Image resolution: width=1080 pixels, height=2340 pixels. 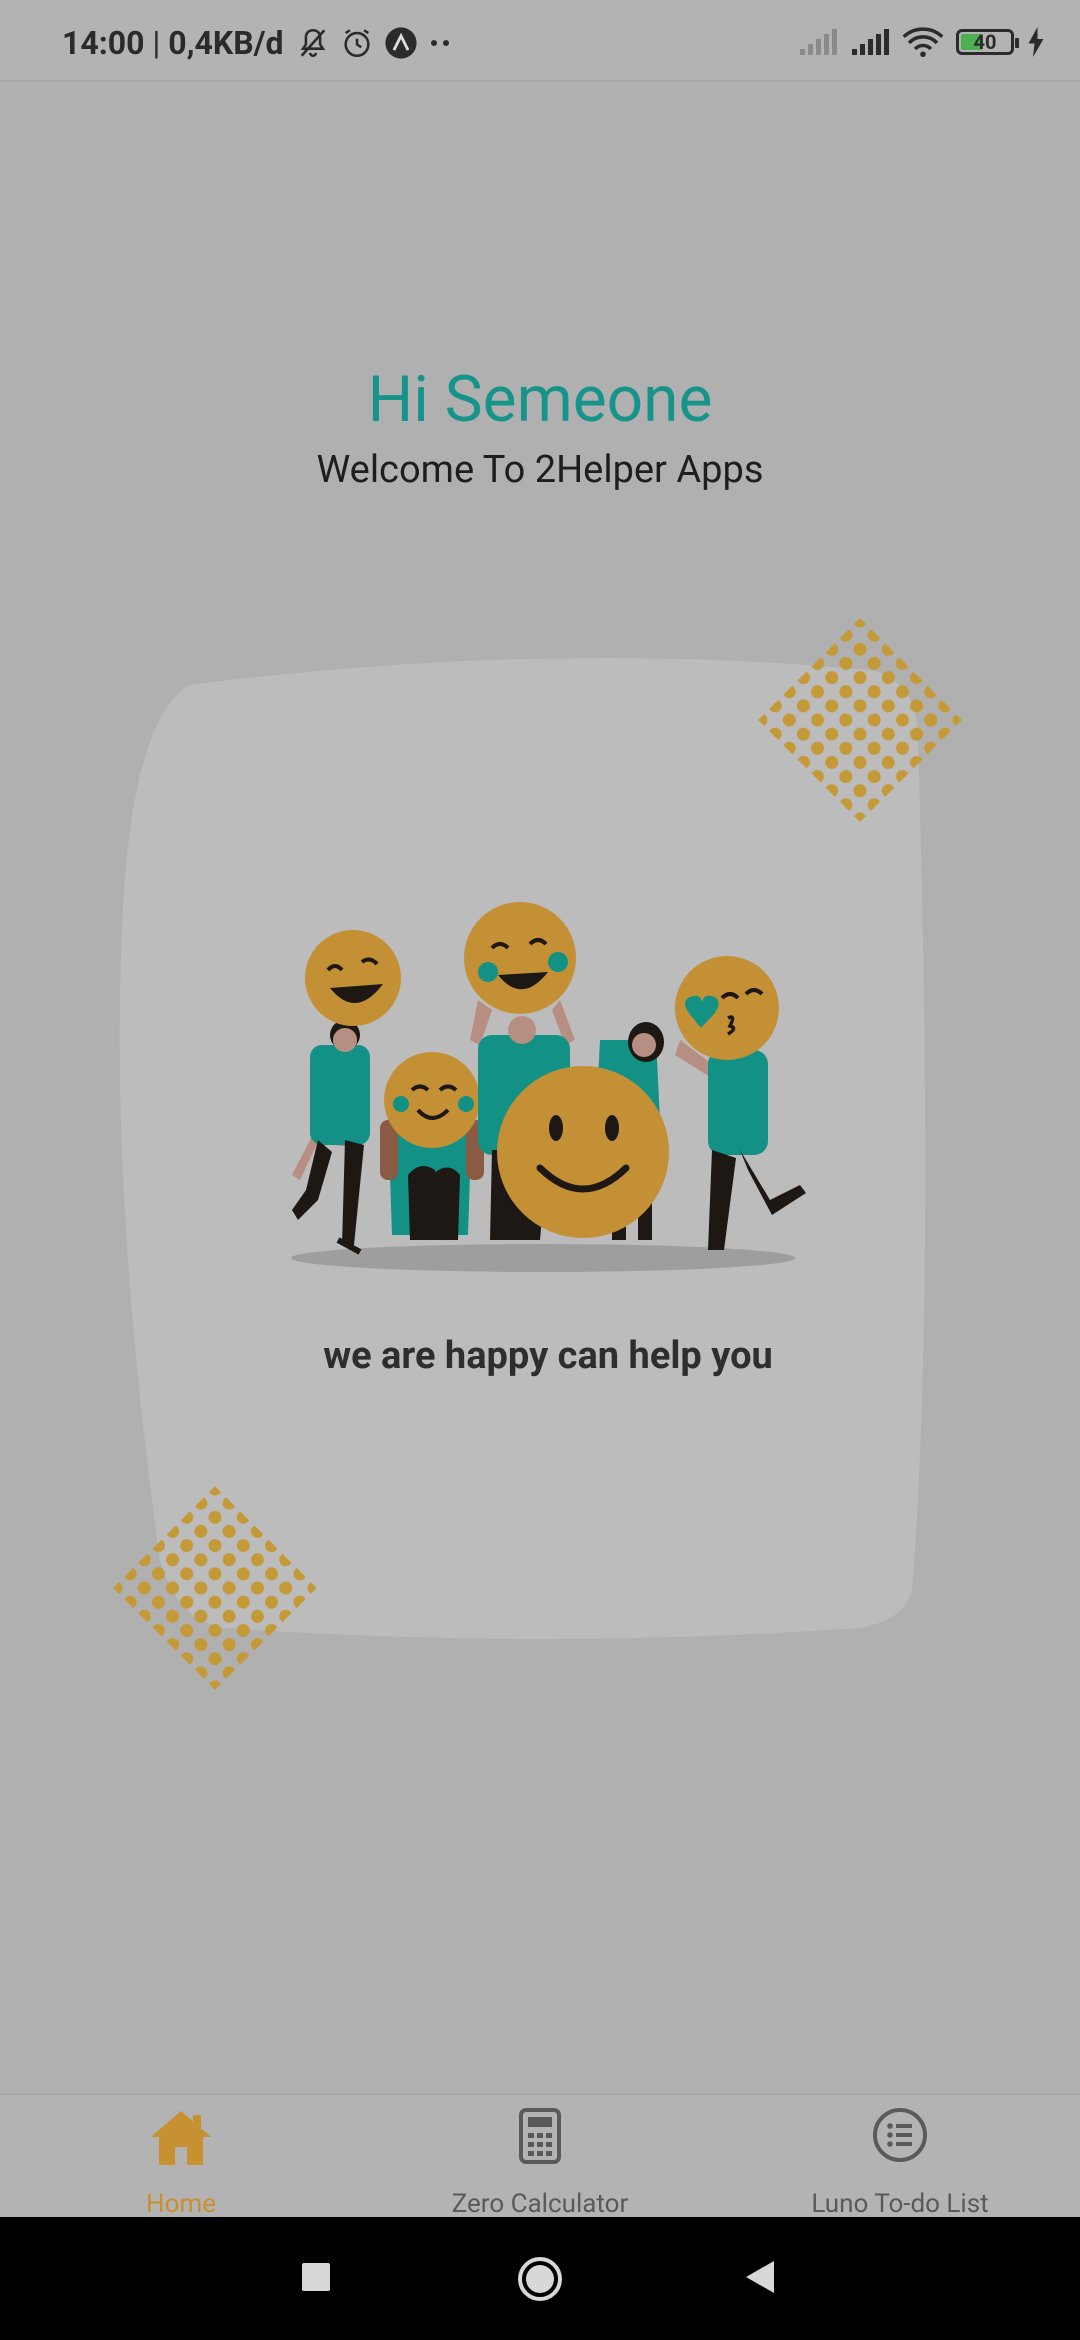 I want to click on home-button, so click(x=540, y=2279).